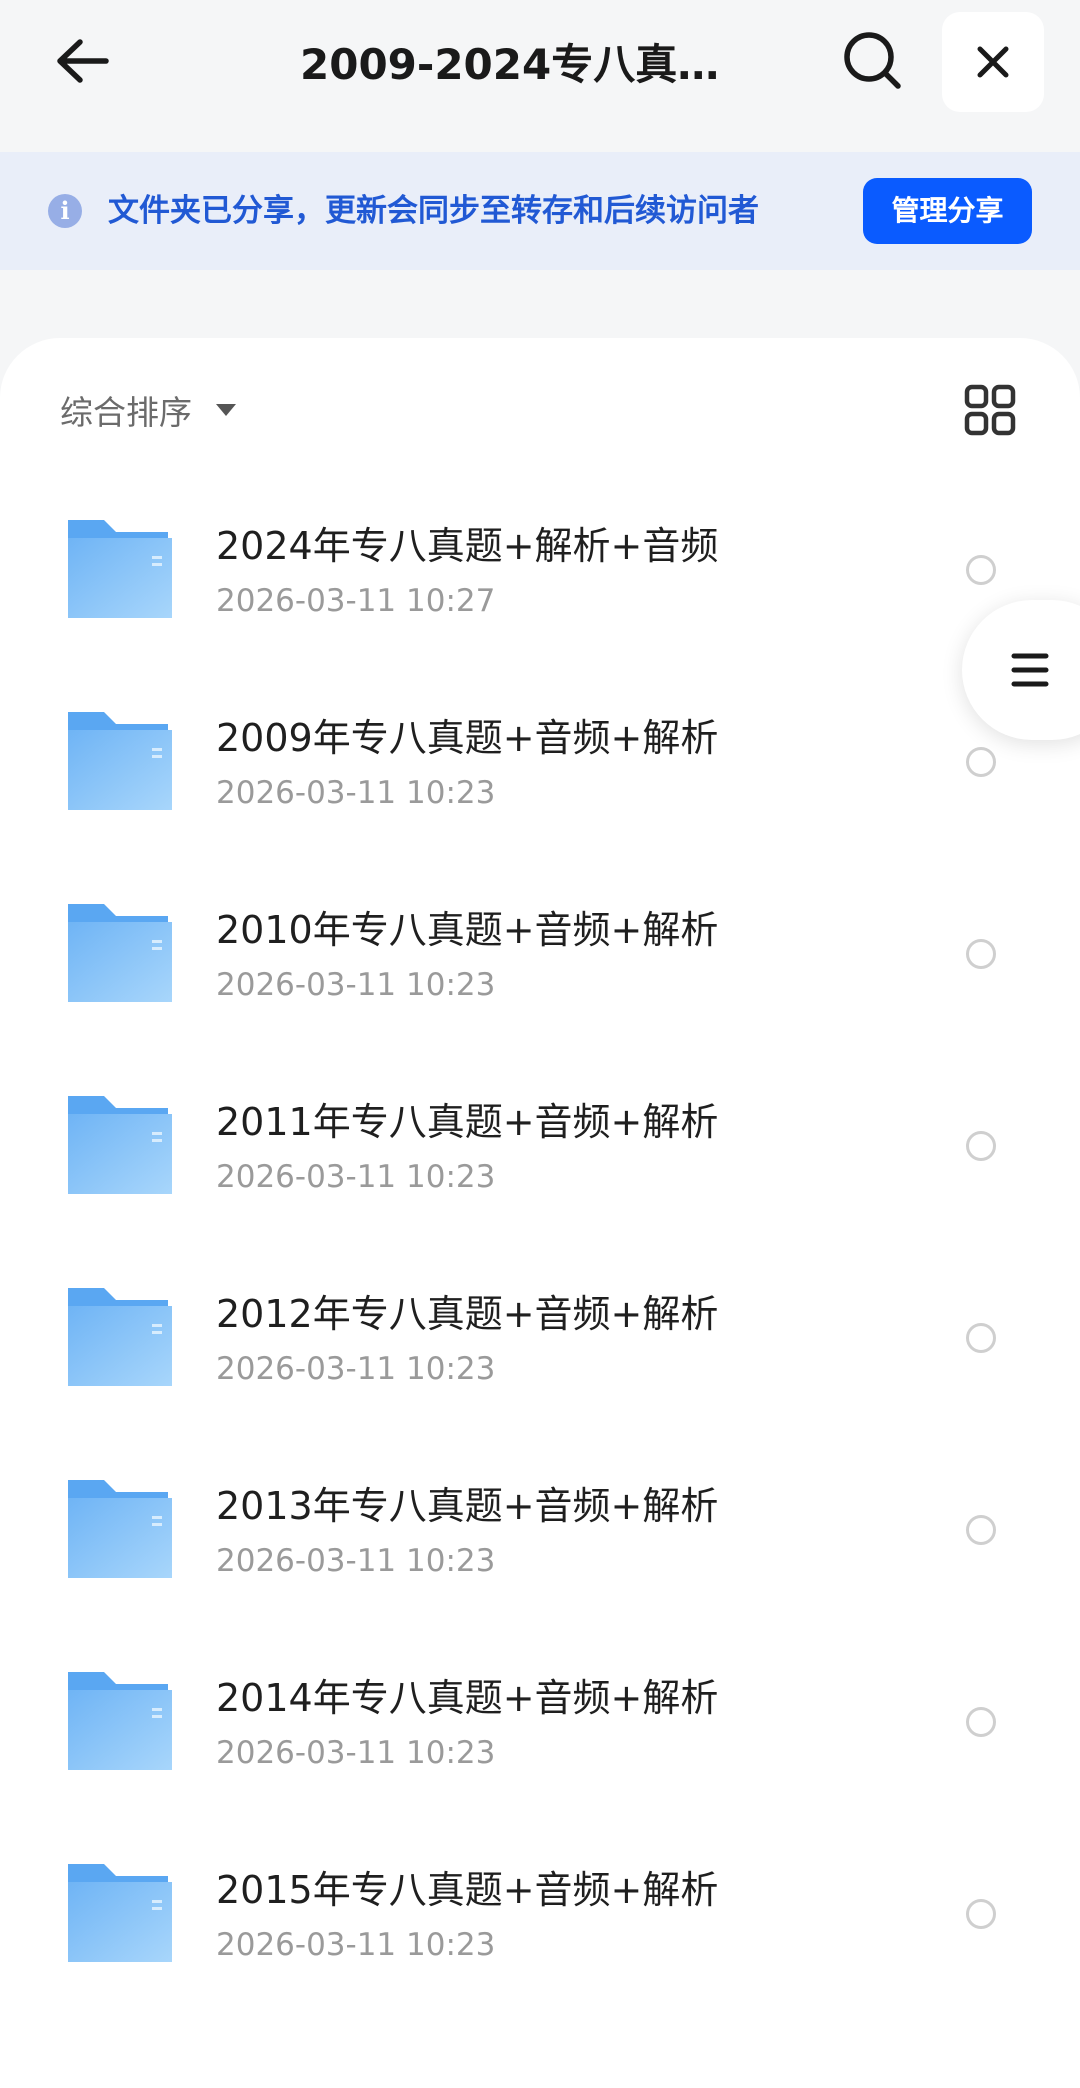 This screenshot has height=2088, width=1080. I want to click on search-icon, so click(872, 60).